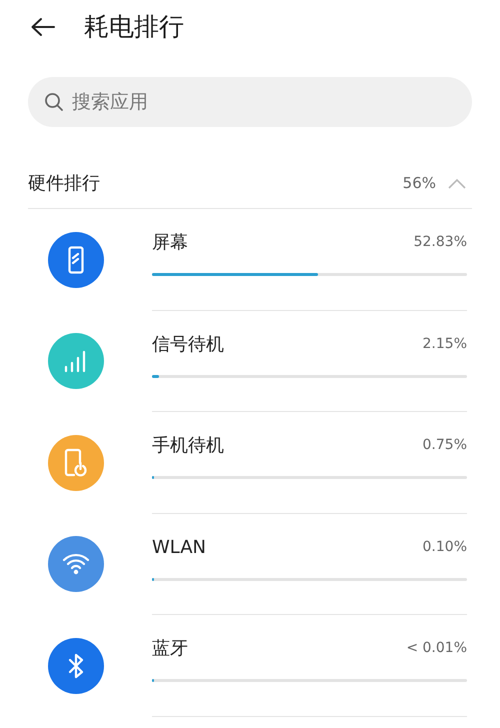 This screenshot has height=728, width=500. I want to click on item-name: WLAN, so click(179, 548).